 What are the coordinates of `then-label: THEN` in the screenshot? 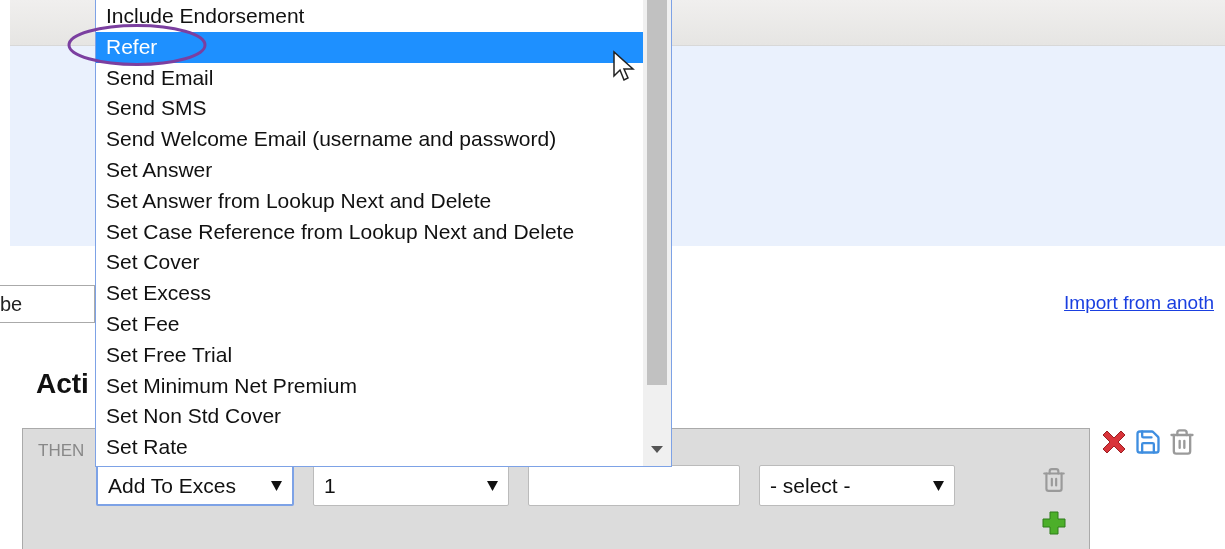 It's located at (61, 451).